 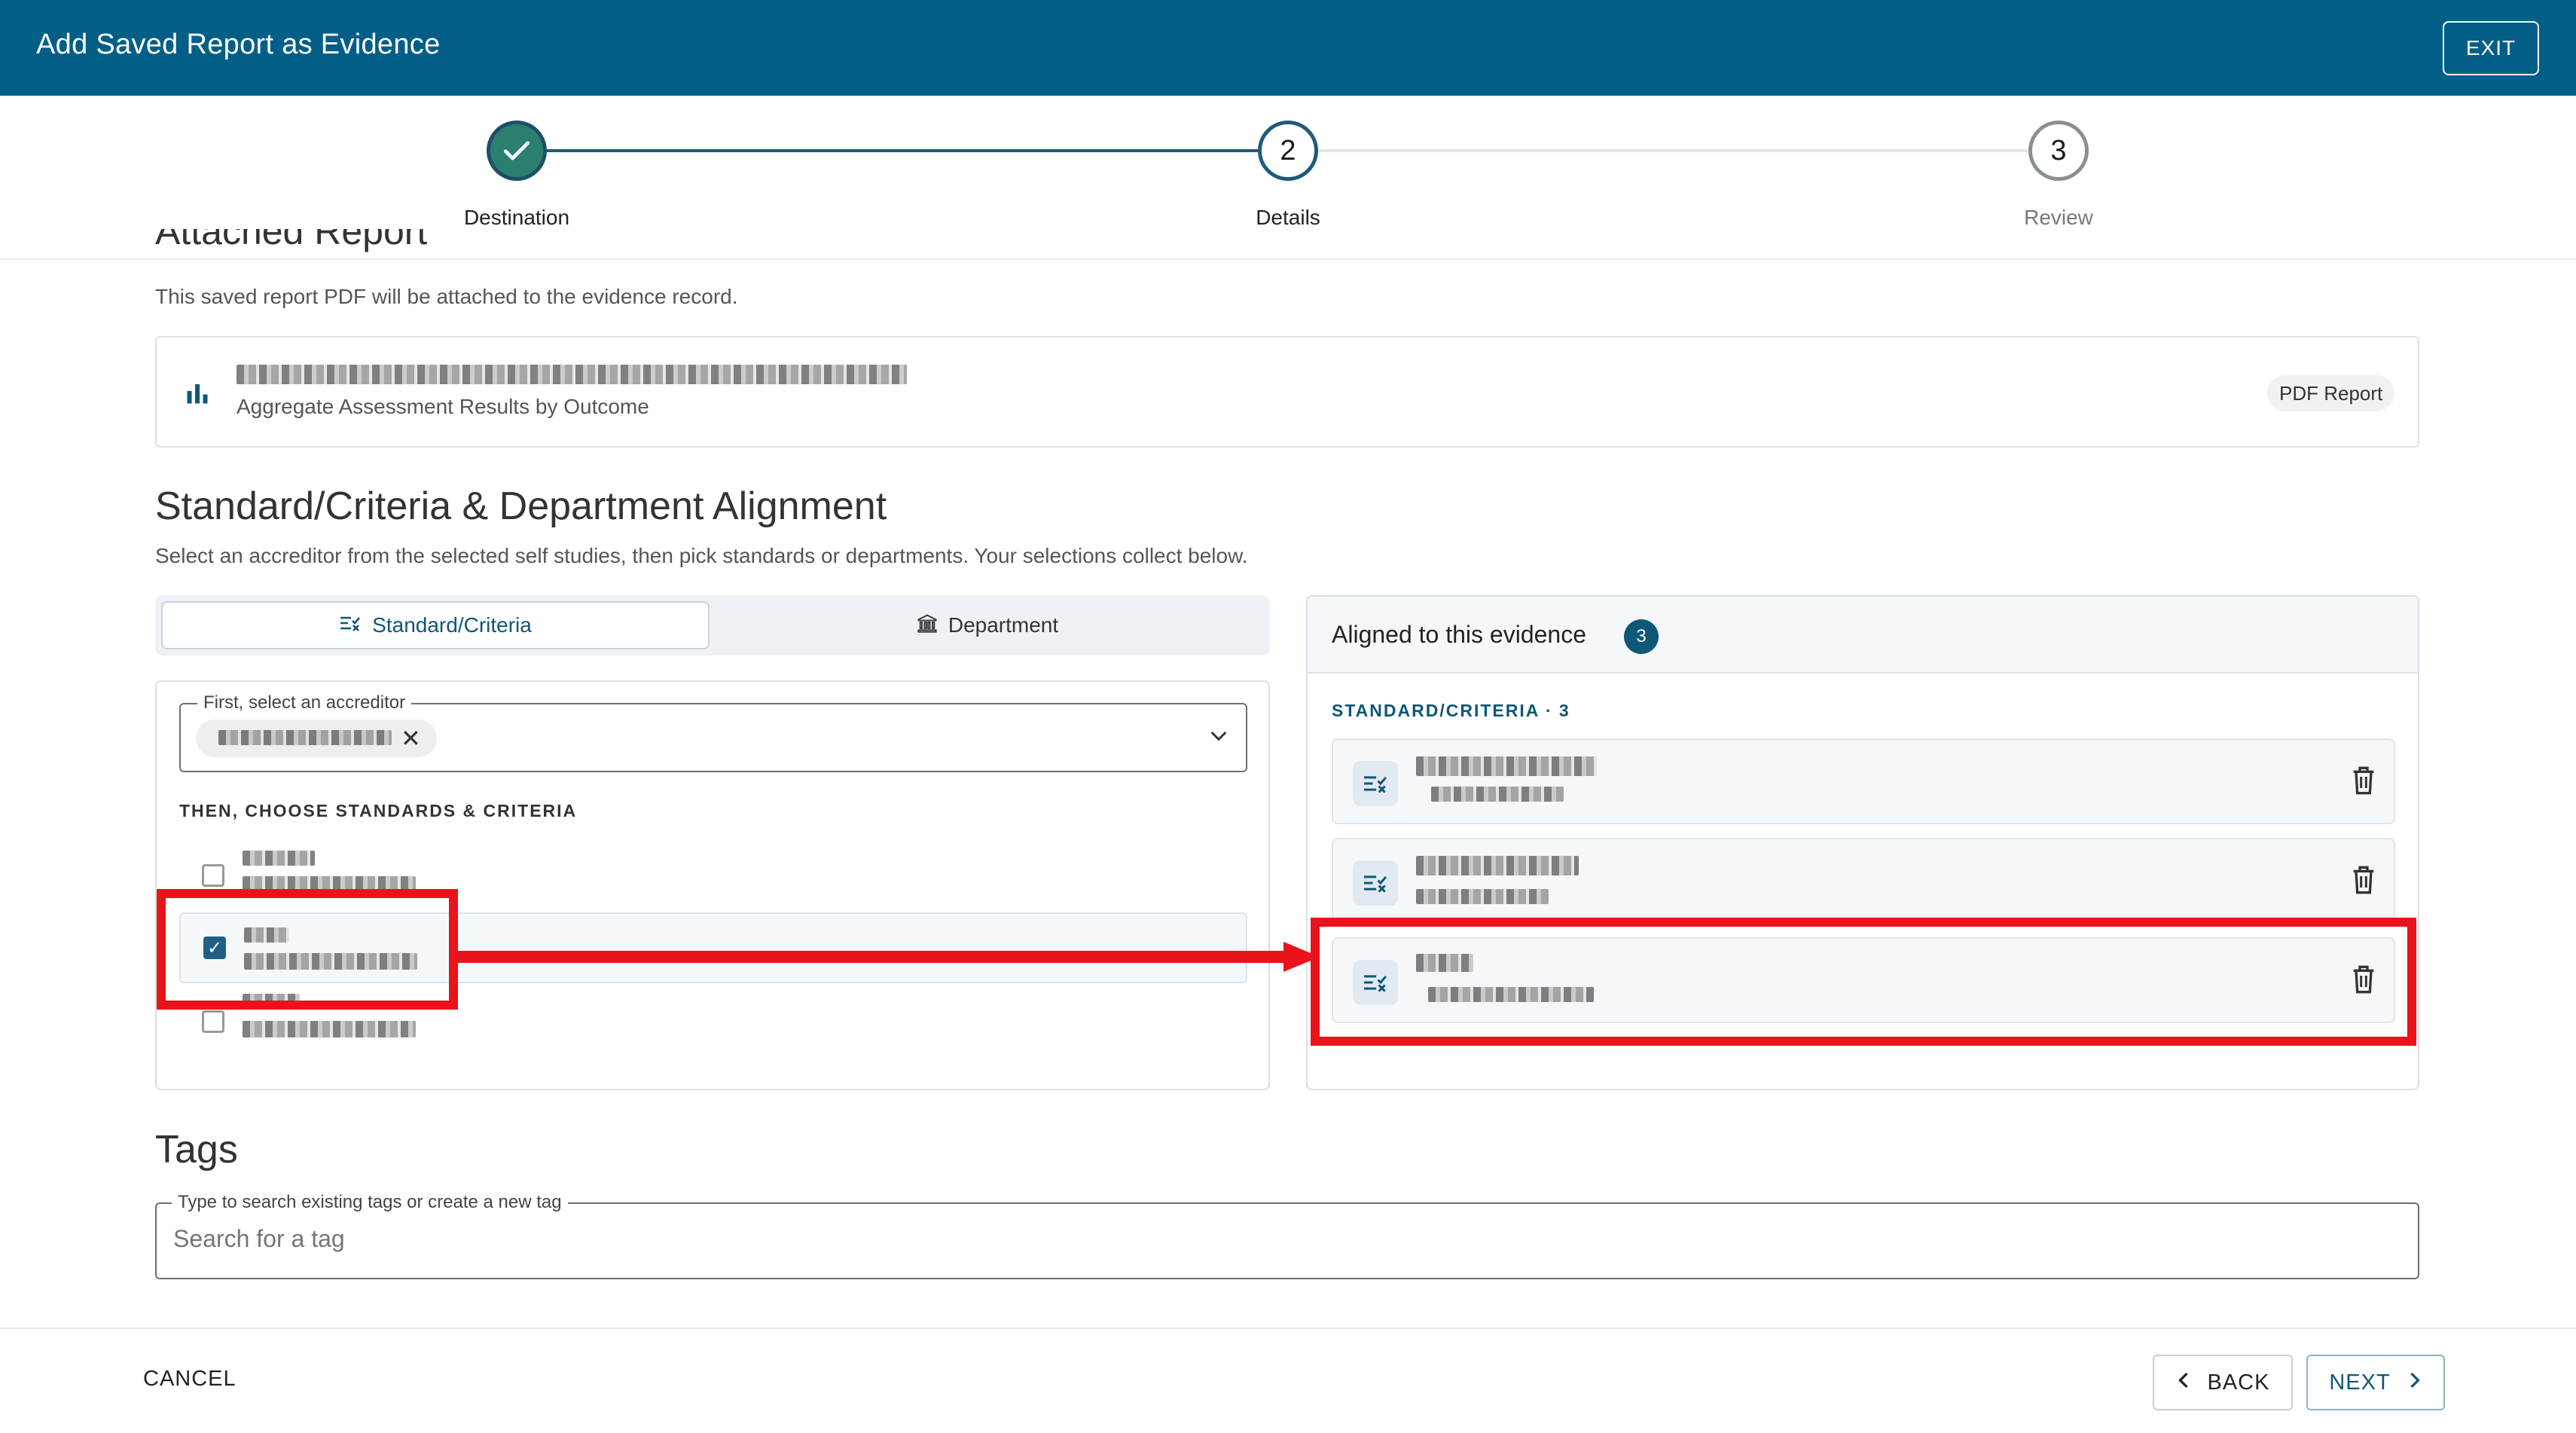 I want to click on redacted-report-title, so click(x=572, y=374).